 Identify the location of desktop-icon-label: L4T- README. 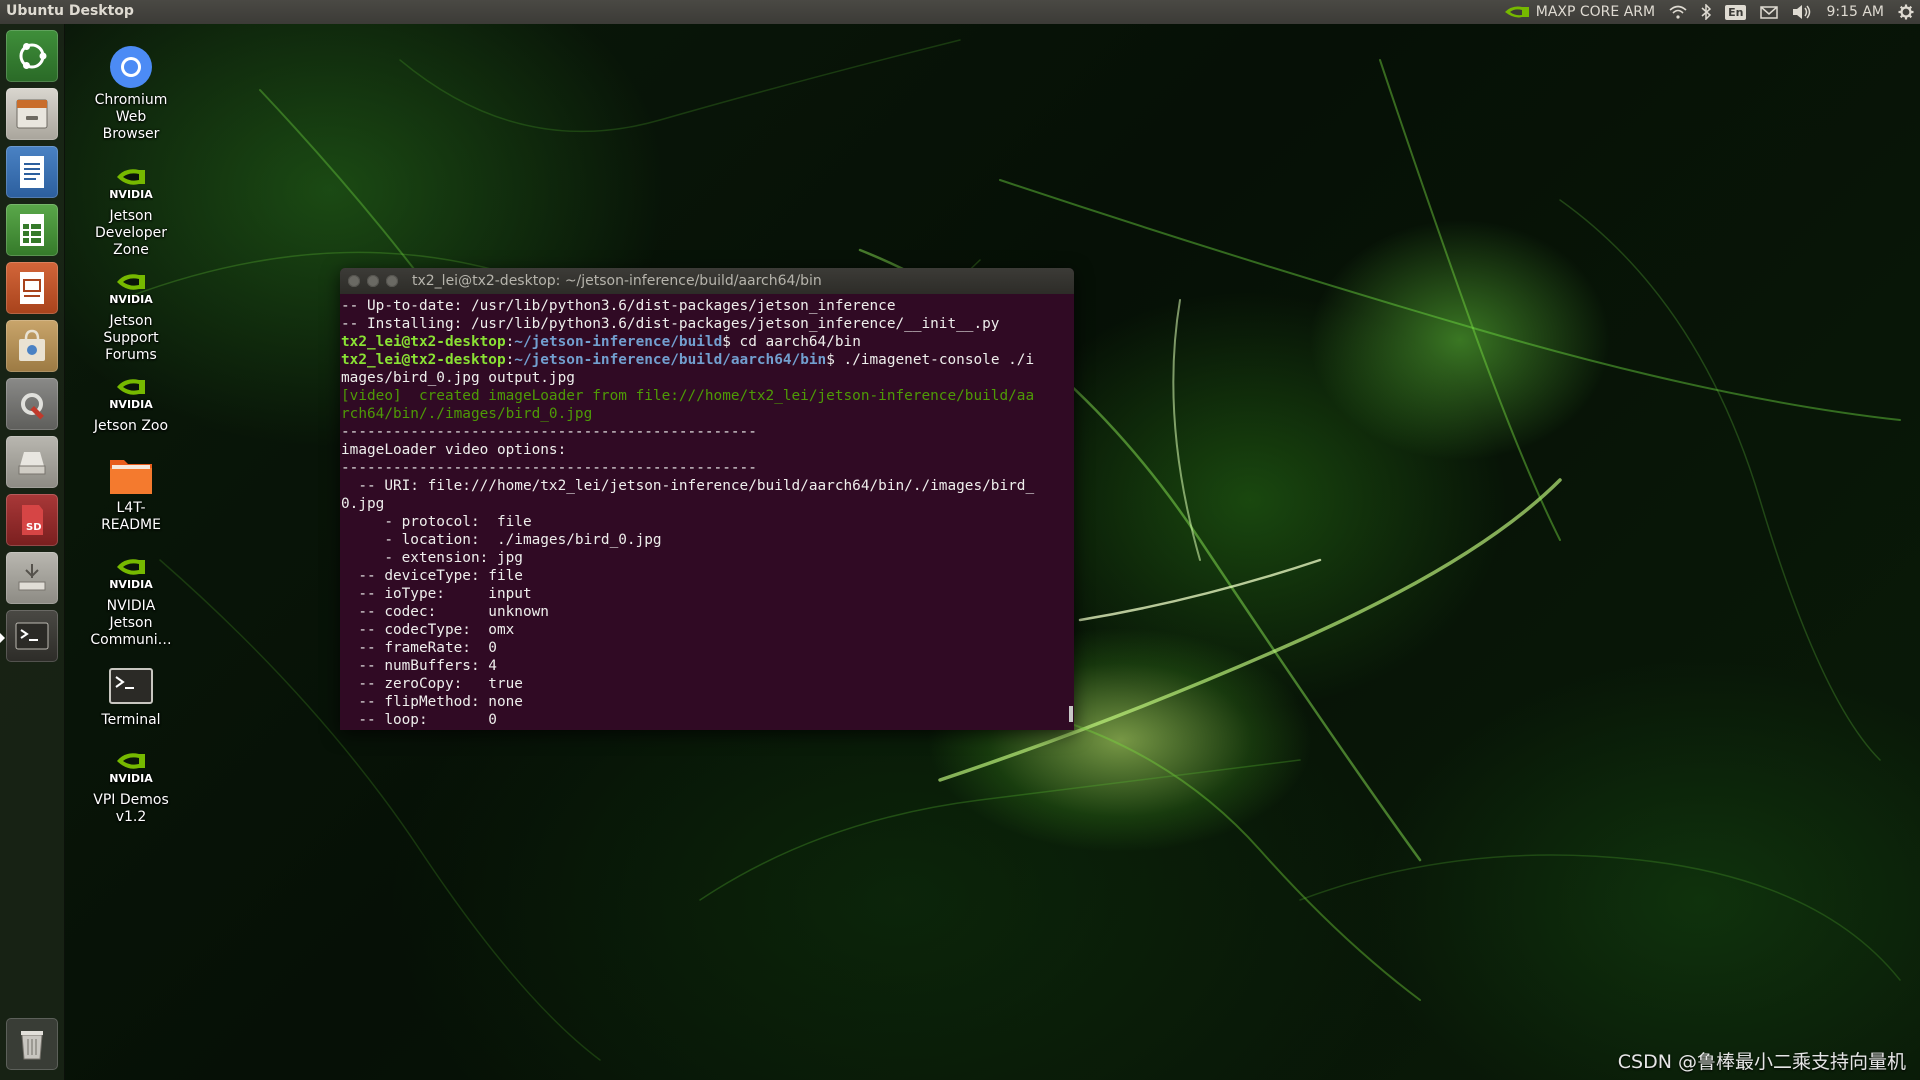
(131, 516).